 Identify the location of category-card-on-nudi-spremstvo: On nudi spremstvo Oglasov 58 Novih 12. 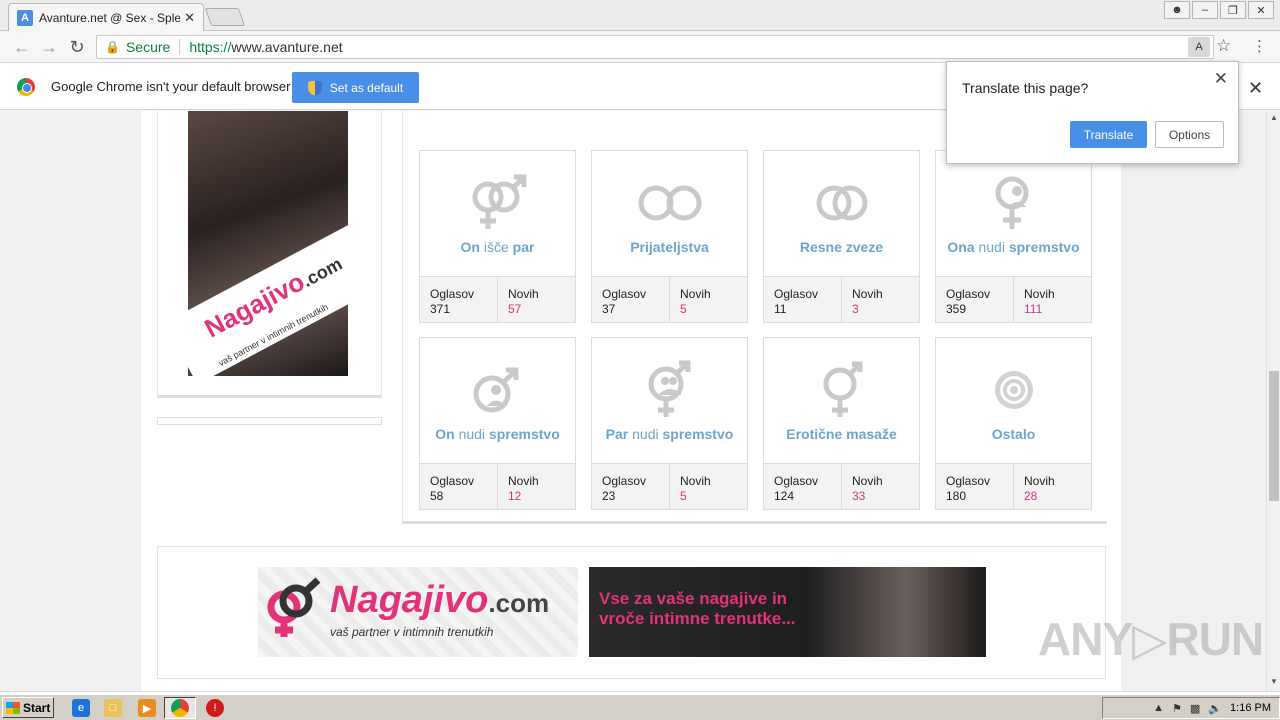
(497, 423).